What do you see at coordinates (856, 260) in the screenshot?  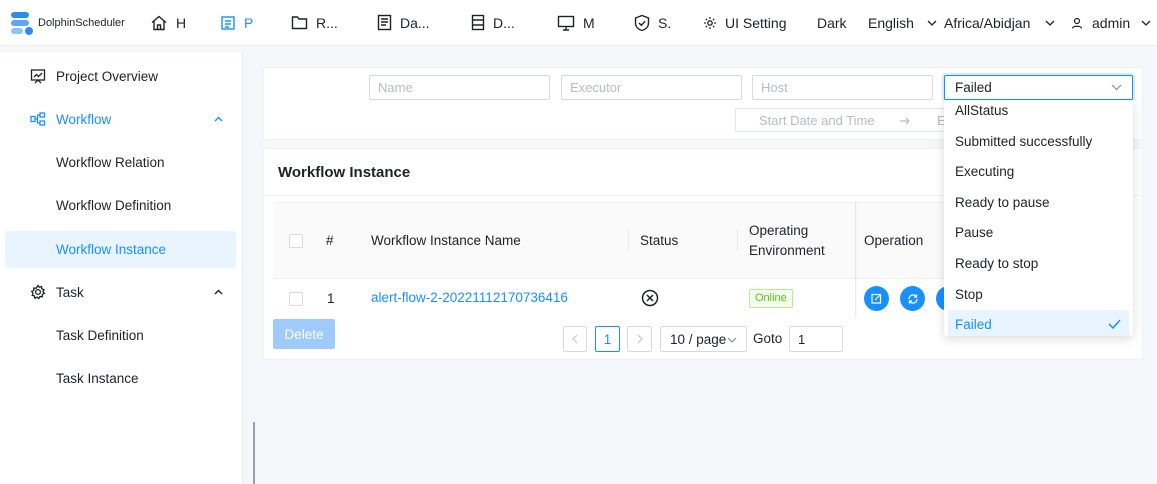 I see `fixed-column-shadow` at bounding box center [856, 260].